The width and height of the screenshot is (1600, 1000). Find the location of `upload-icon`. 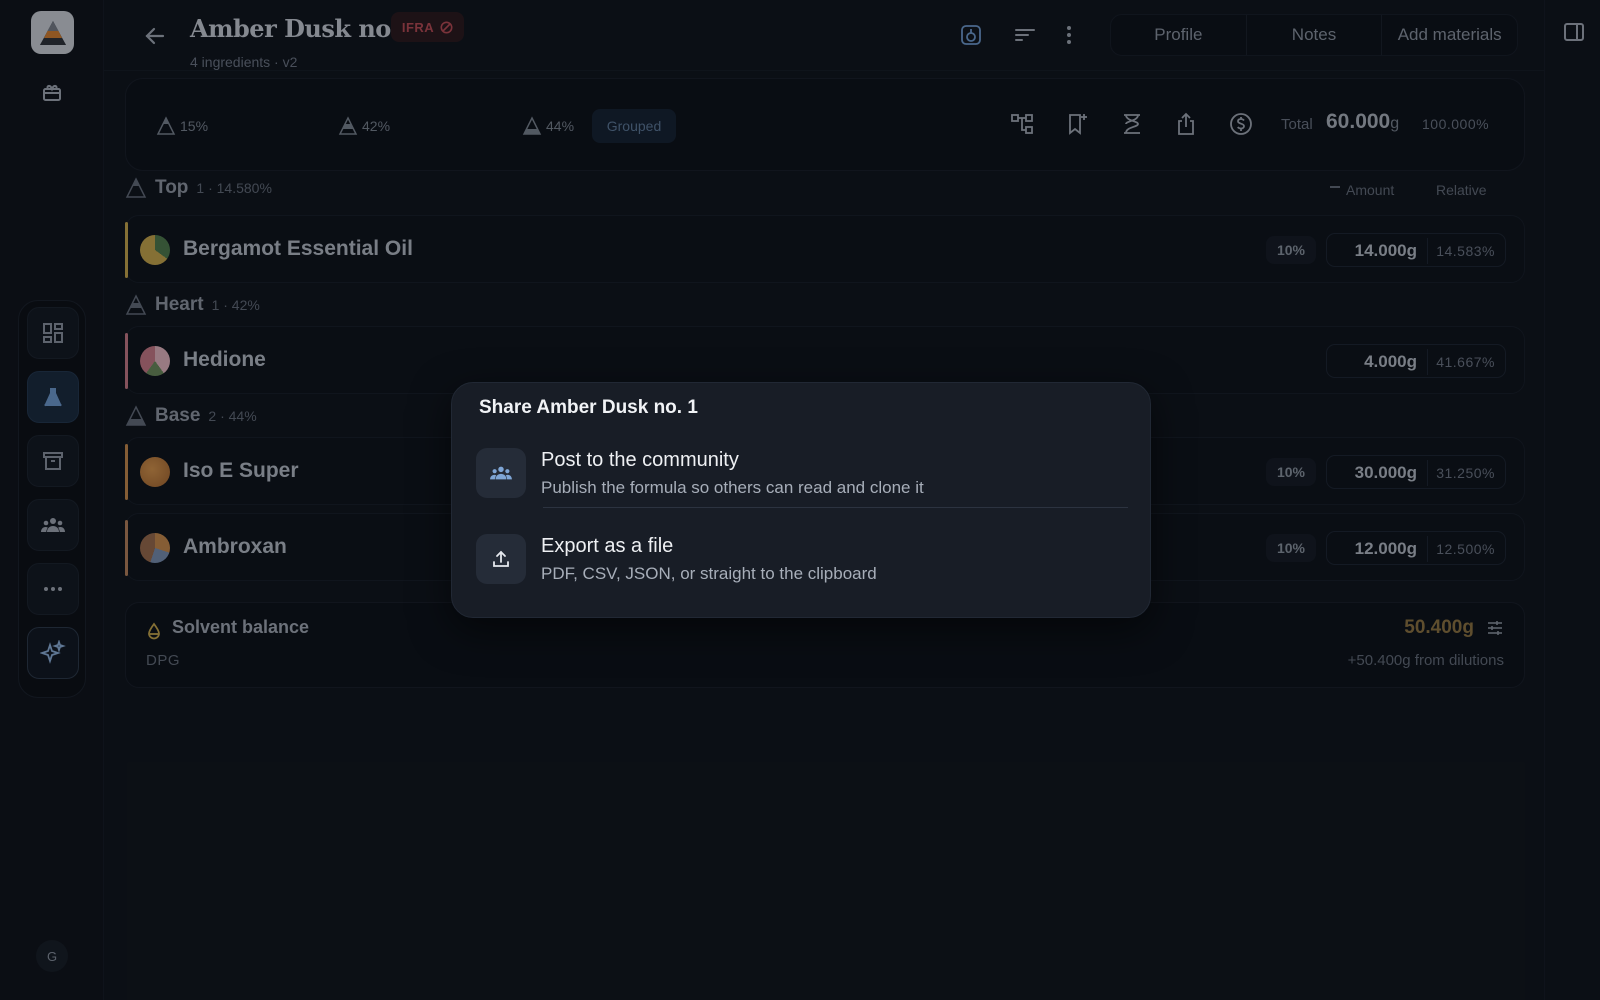

upload-icon is located at coordinates (501, 559).